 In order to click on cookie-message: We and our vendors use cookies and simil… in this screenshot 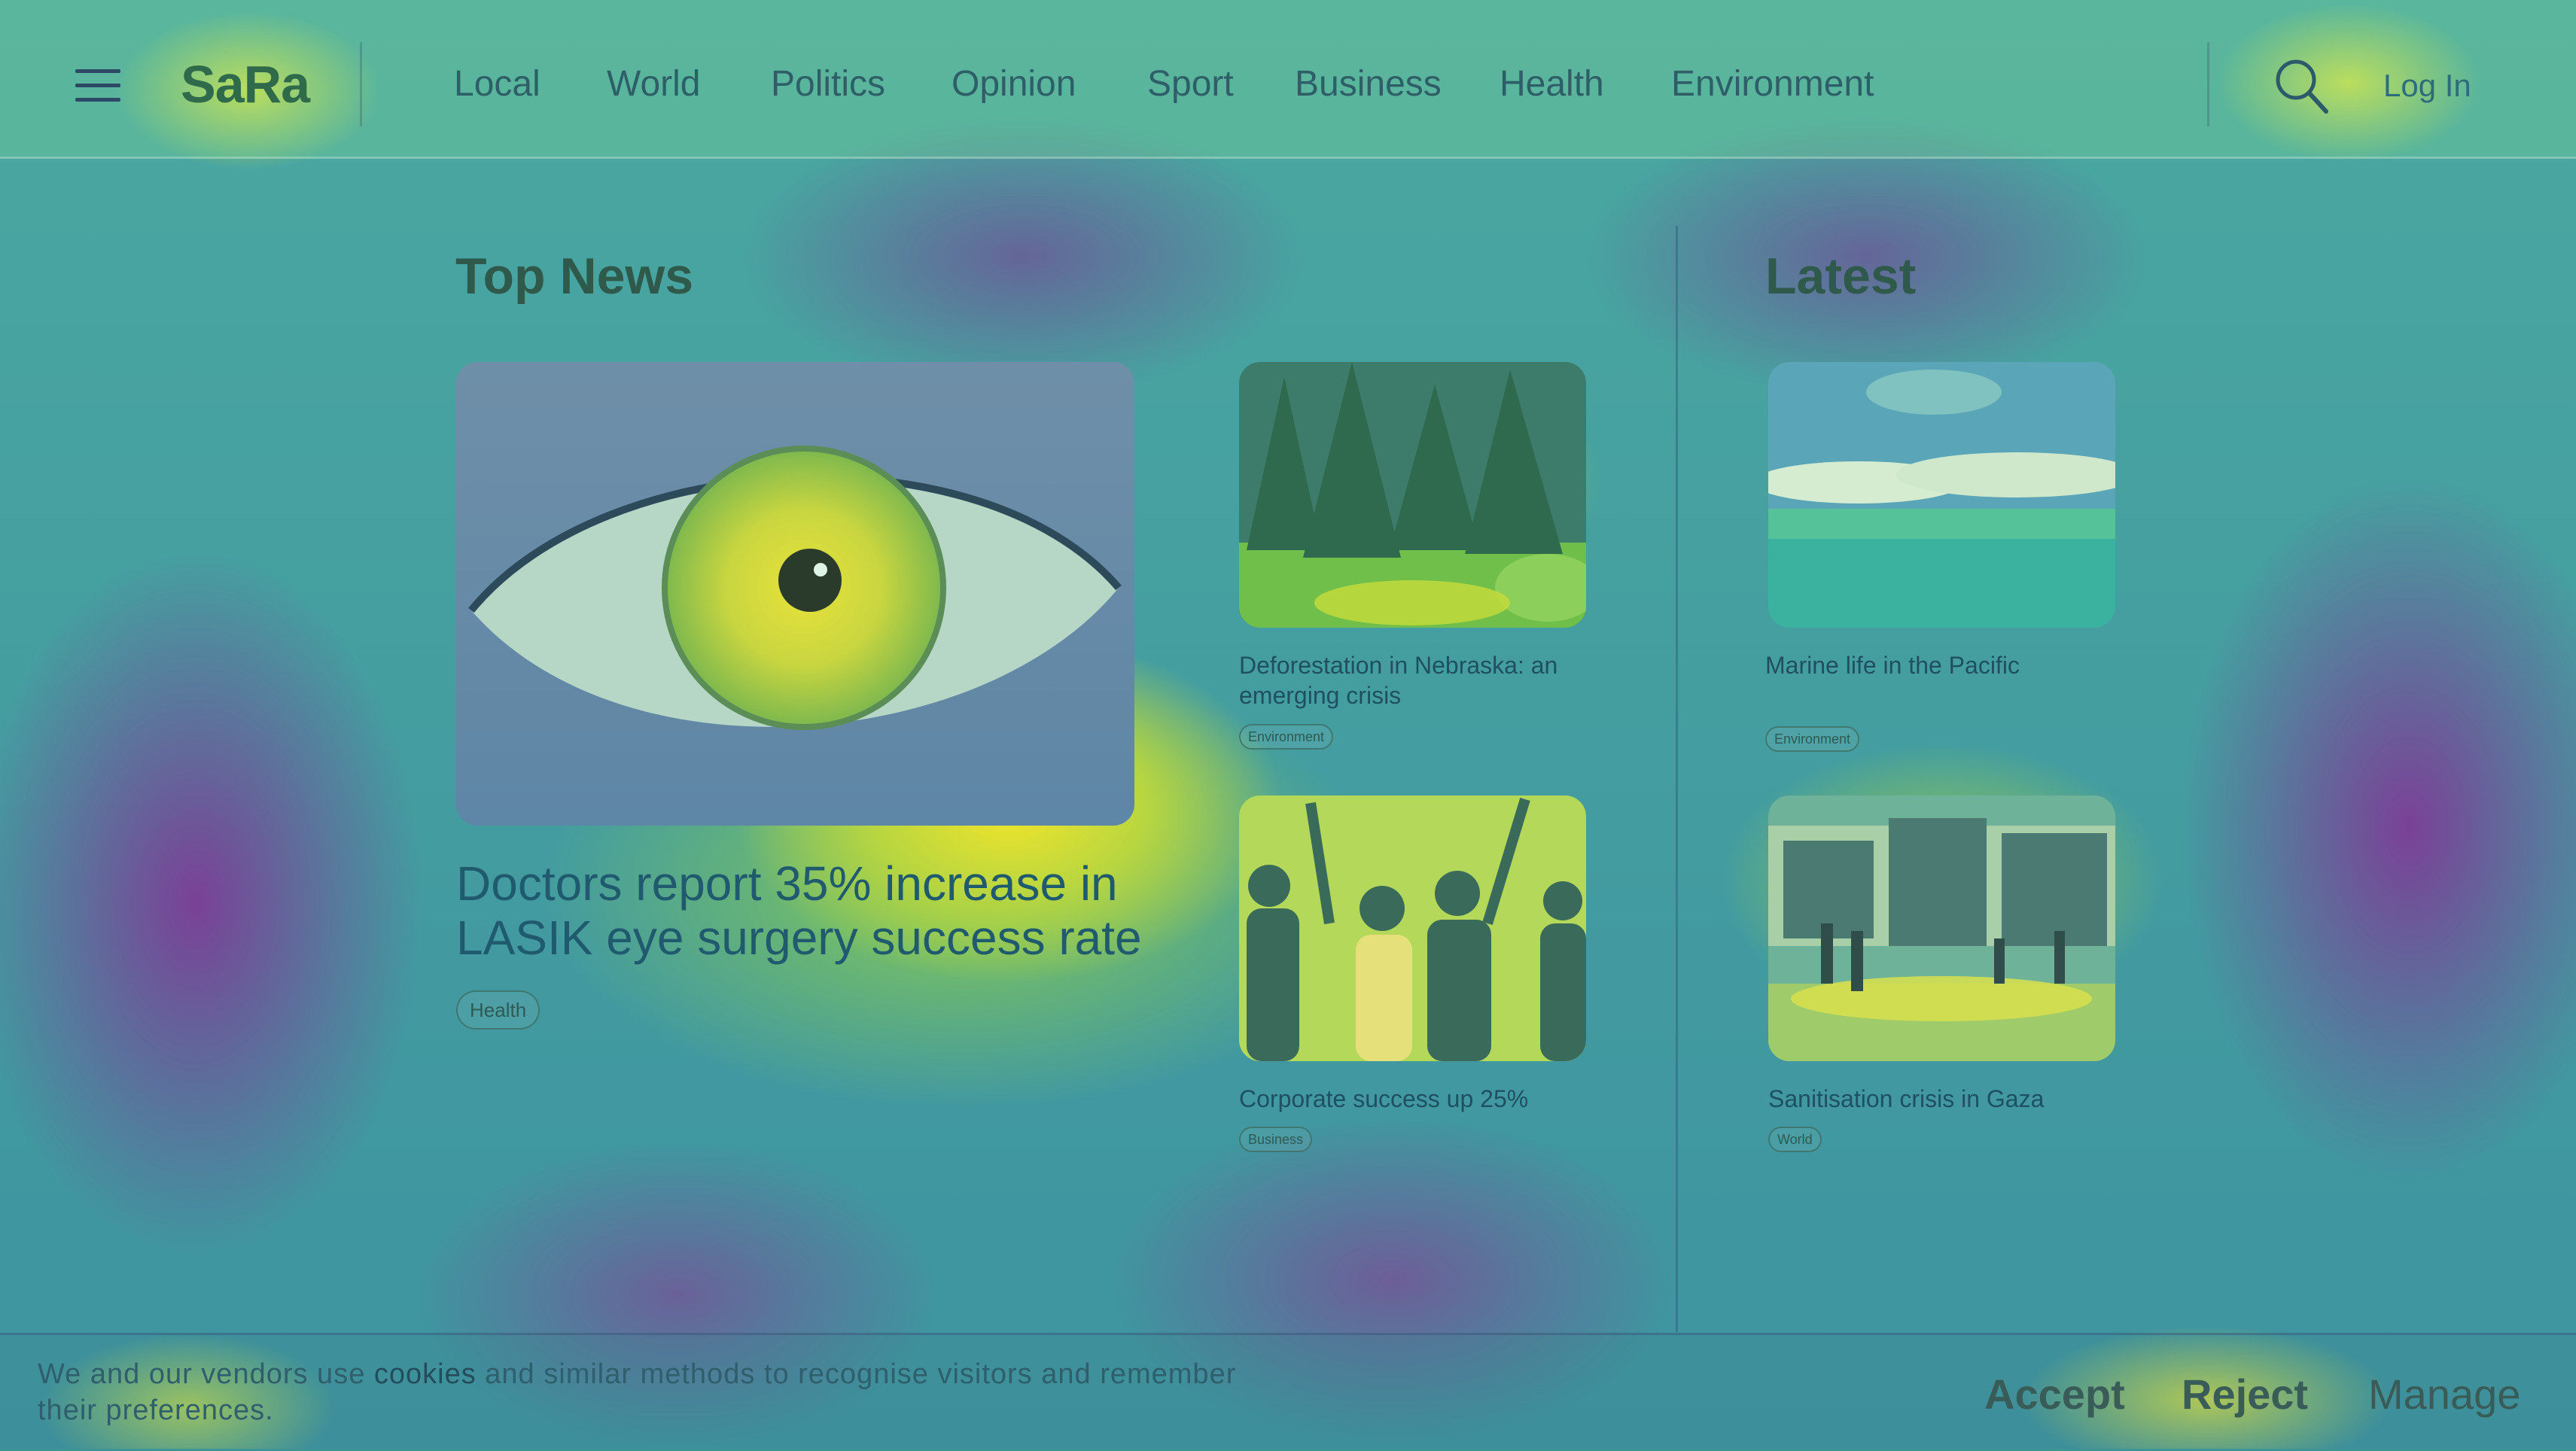, I will do `click(638, 1392)`.